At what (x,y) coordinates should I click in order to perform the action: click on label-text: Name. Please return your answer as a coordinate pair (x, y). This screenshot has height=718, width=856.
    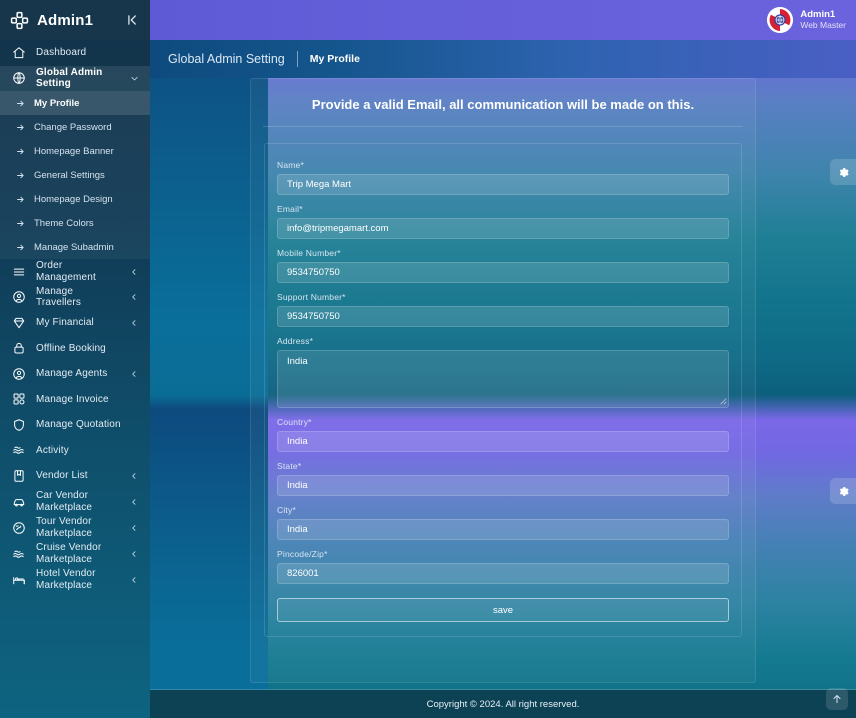
    Looking at the image, I should click on (289, 165).